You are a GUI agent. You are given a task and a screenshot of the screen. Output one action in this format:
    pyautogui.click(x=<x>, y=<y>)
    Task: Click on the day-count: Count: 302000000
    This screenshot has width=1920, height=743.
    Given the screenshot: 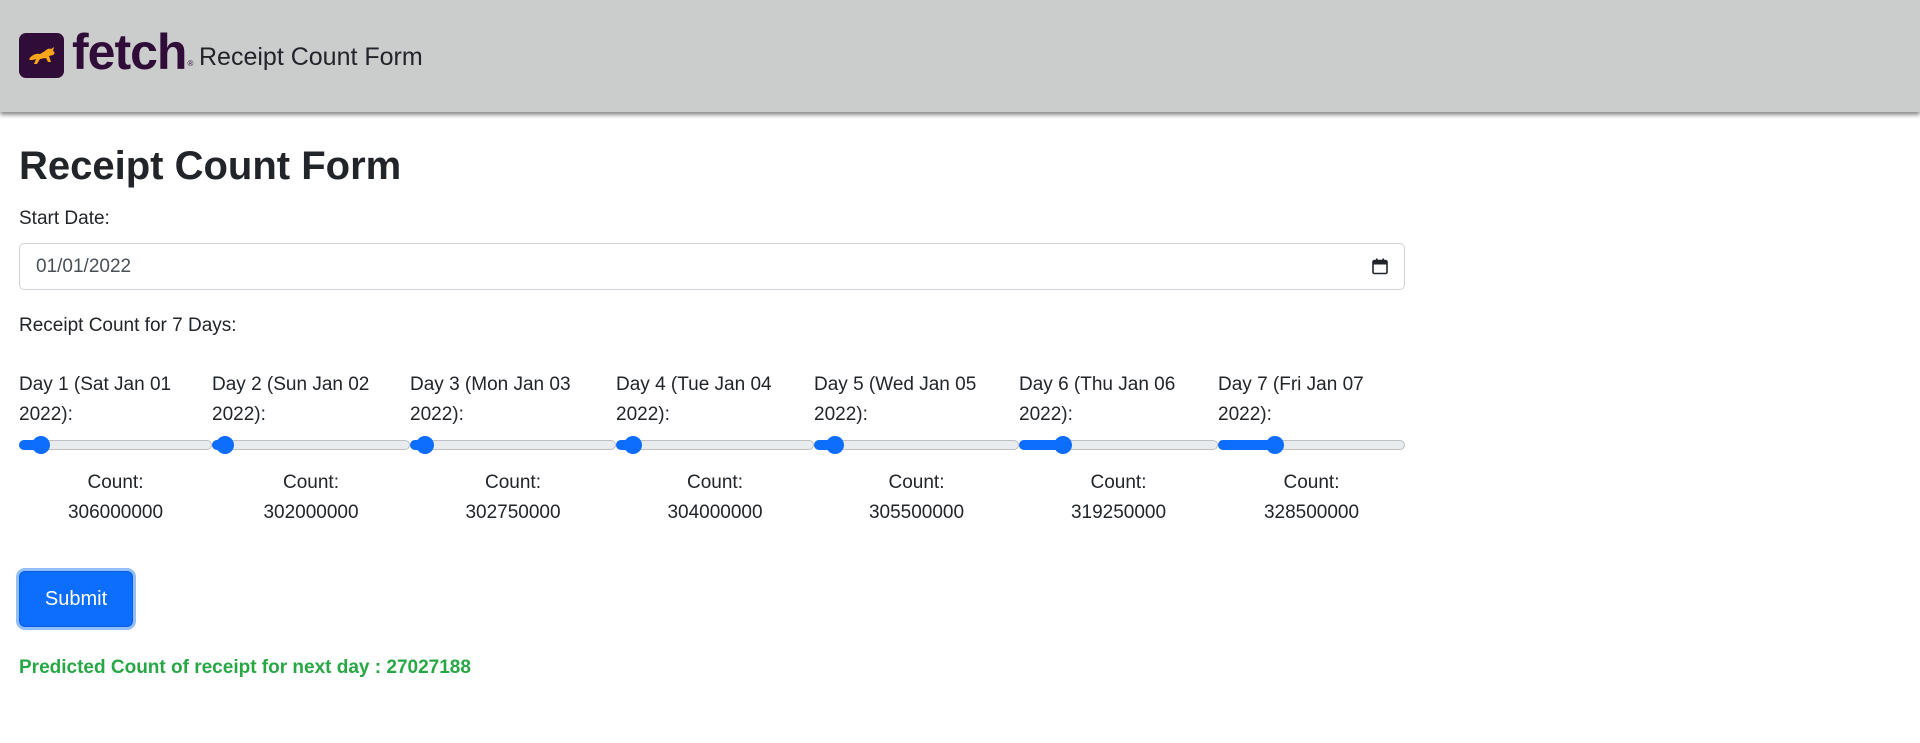 What is the action you would take?
    pyautogui.click(x=311, y=498)
    